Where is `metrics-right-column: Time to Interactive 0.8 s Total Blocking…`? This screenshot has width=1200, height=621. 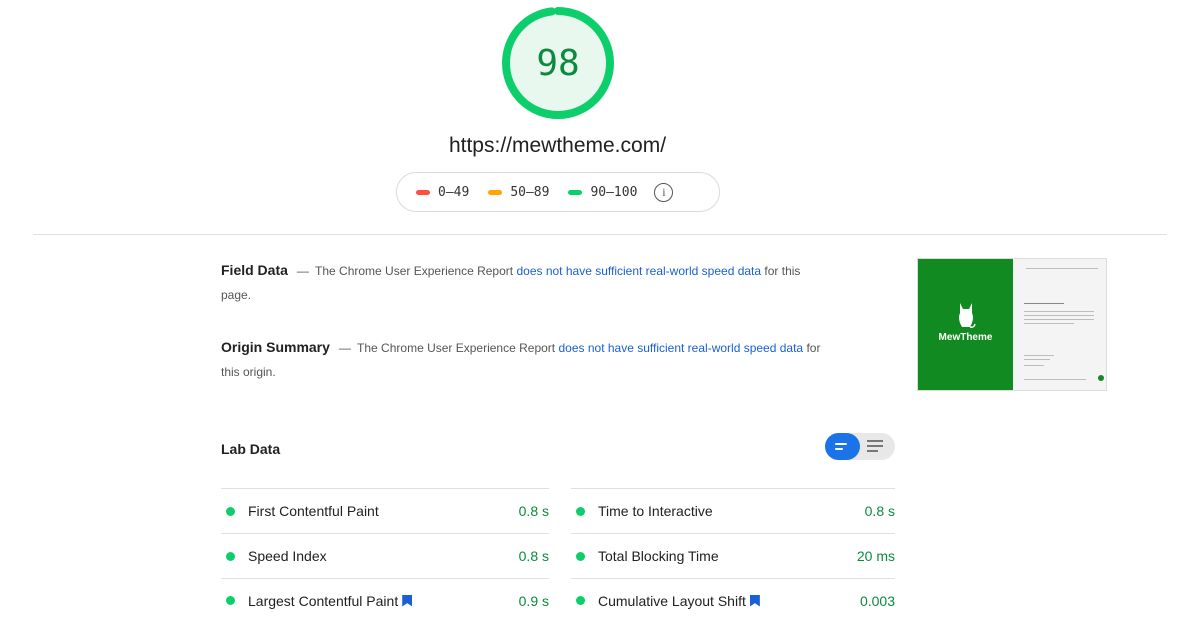 metrics-right-column: Time to Interactive 0.8 s Total Blocking… is located at coordinates (733, 554).